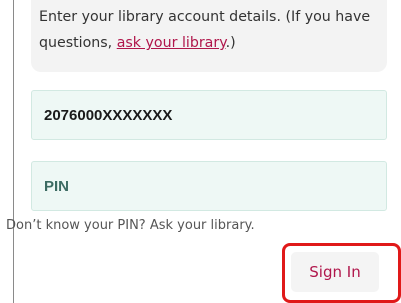 The width and height of the screenshot is (401, 303). What do you see at coordinates (57, 186) in the screenshot?
I see `pin-placeholder: PIN` at bounding box center [57, 186].